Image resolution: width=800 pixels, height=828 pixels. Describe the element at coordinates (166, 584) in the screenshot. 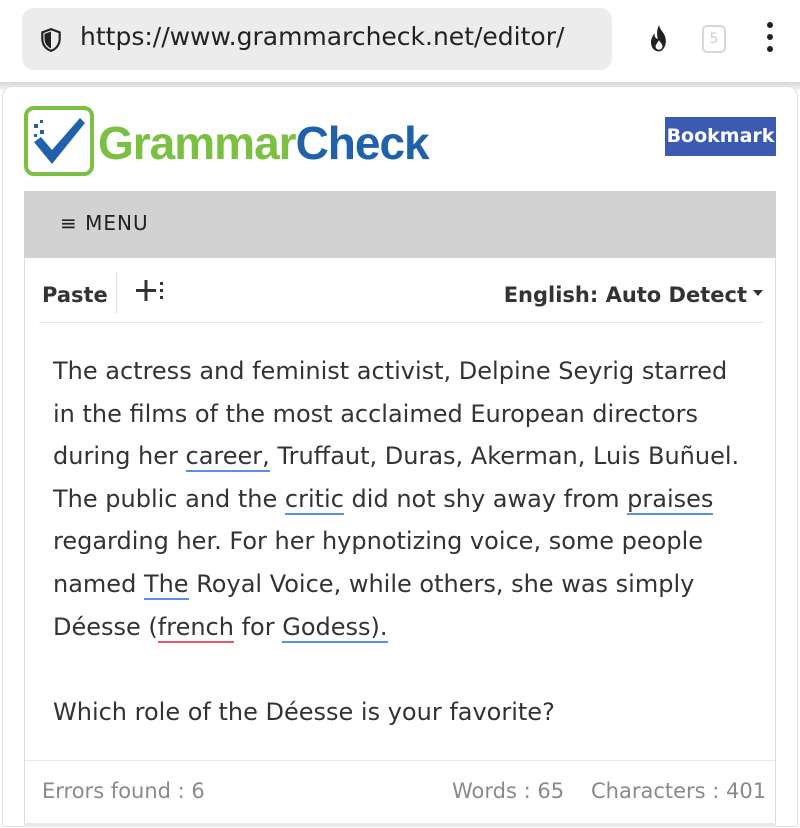

I see `error-the: The` at that location.